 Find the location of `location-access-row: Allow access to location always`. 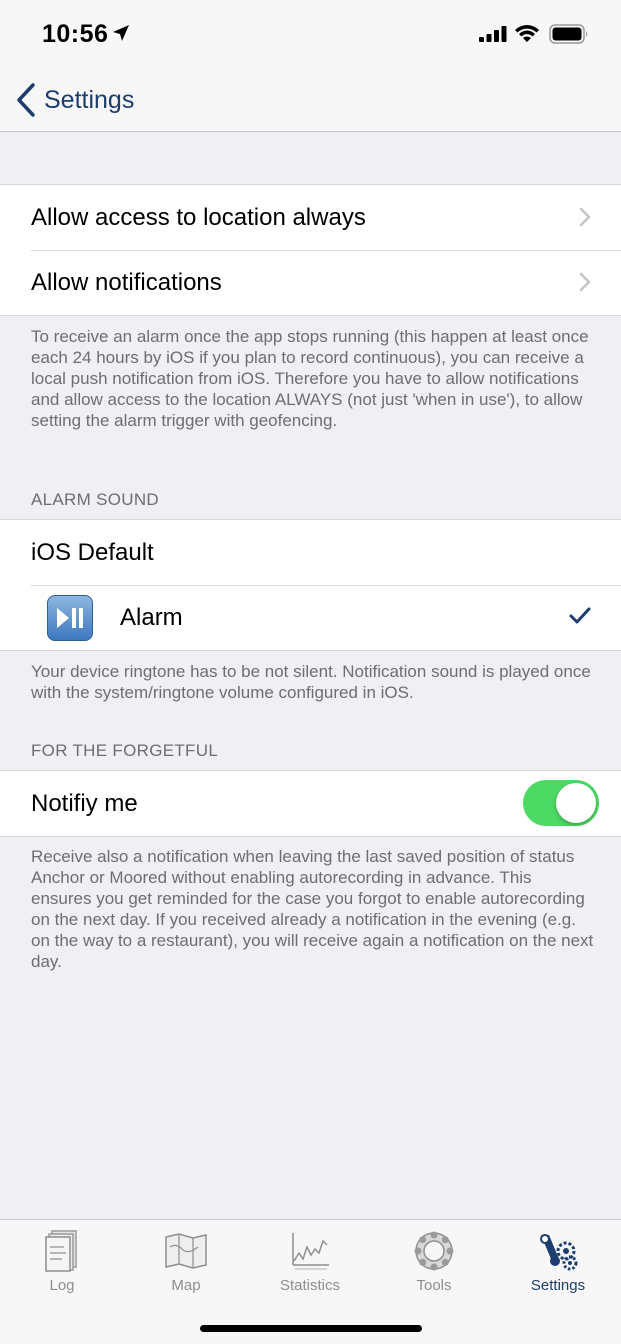

location-access-row: Allow access to location always is located at coordinates (310, 217).